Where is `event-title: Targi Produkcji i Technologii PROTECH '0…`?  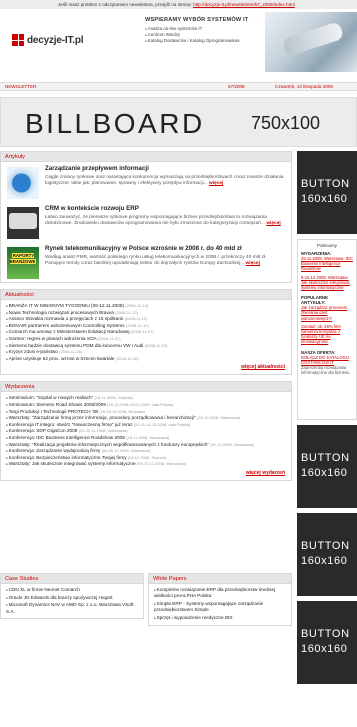
event-title: Targi Produkcji i Technologii PROTECH '0… is located at coordinates (53, 411).